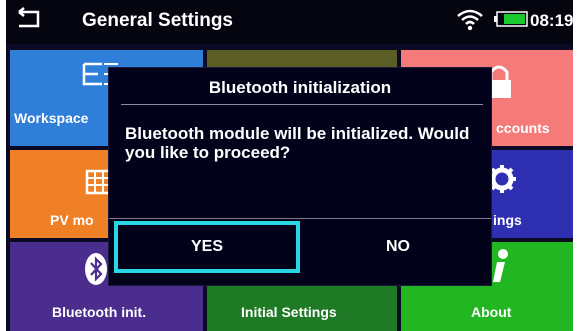 The height and width of the screenshot is (331, 578). Describe the element at coordinates (96, 269) in the screenshot. I see `bluetooth-icon` at that location.